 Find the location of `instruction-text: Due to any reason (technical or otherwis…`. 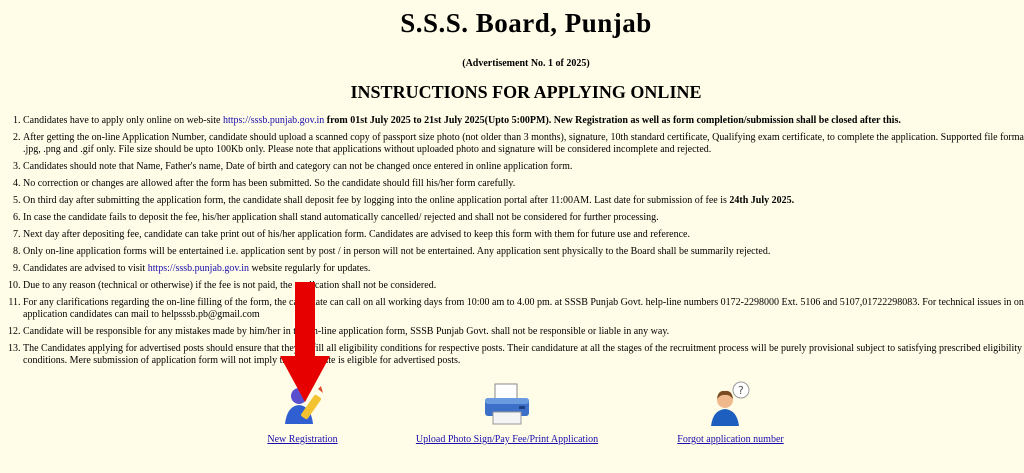

instruction-text: Due to any reason (technical or otherwis… is located at coordinates (230, 285).